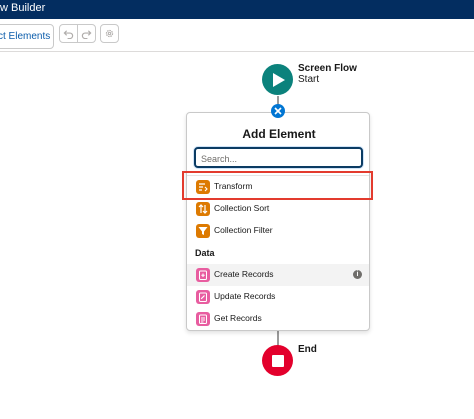 This screenshot has width=474, height=419. What do you see at coordinates (205, 253) in the screenshot?
I see `section-heading-data: Data` at bounding box center [205, 253].